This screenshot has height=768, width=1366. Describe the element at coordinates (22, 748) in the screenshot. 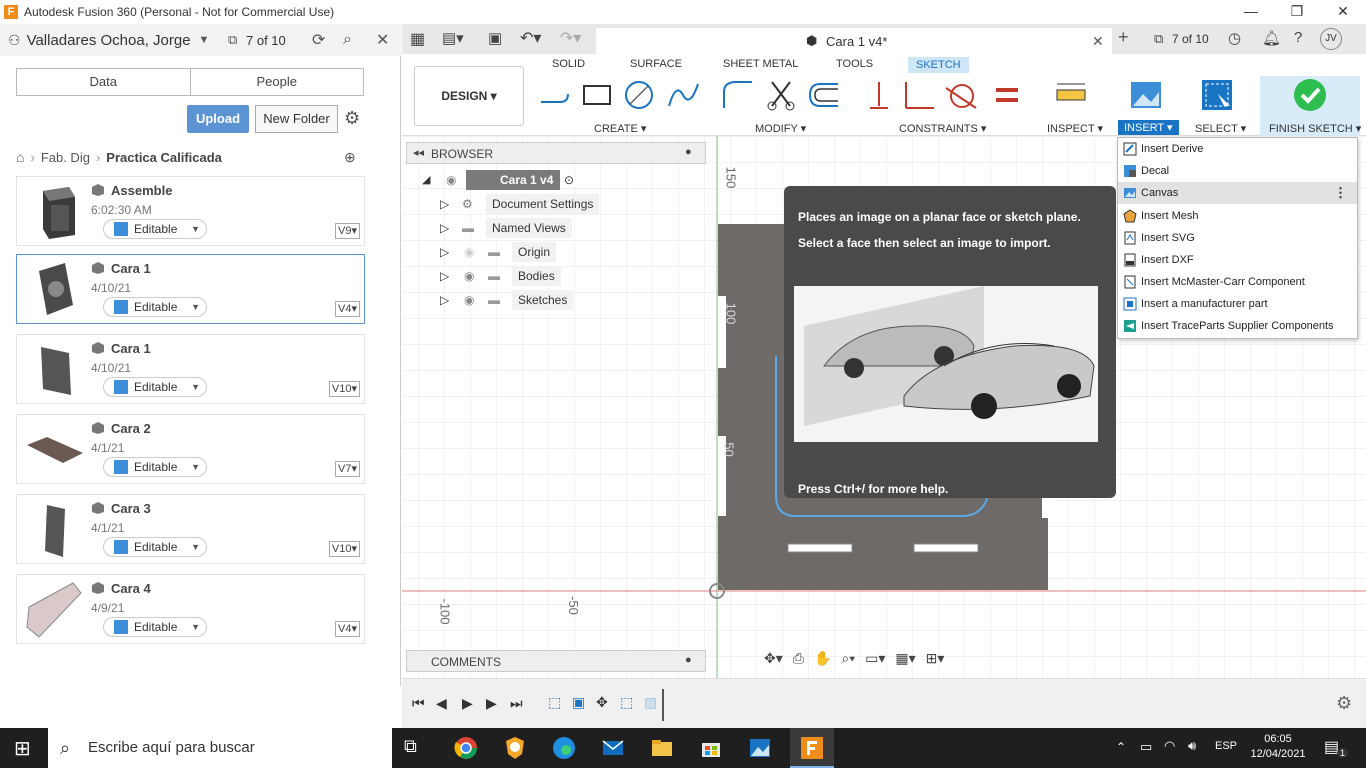

I see `windows-start-icon: ⊞` at that location.